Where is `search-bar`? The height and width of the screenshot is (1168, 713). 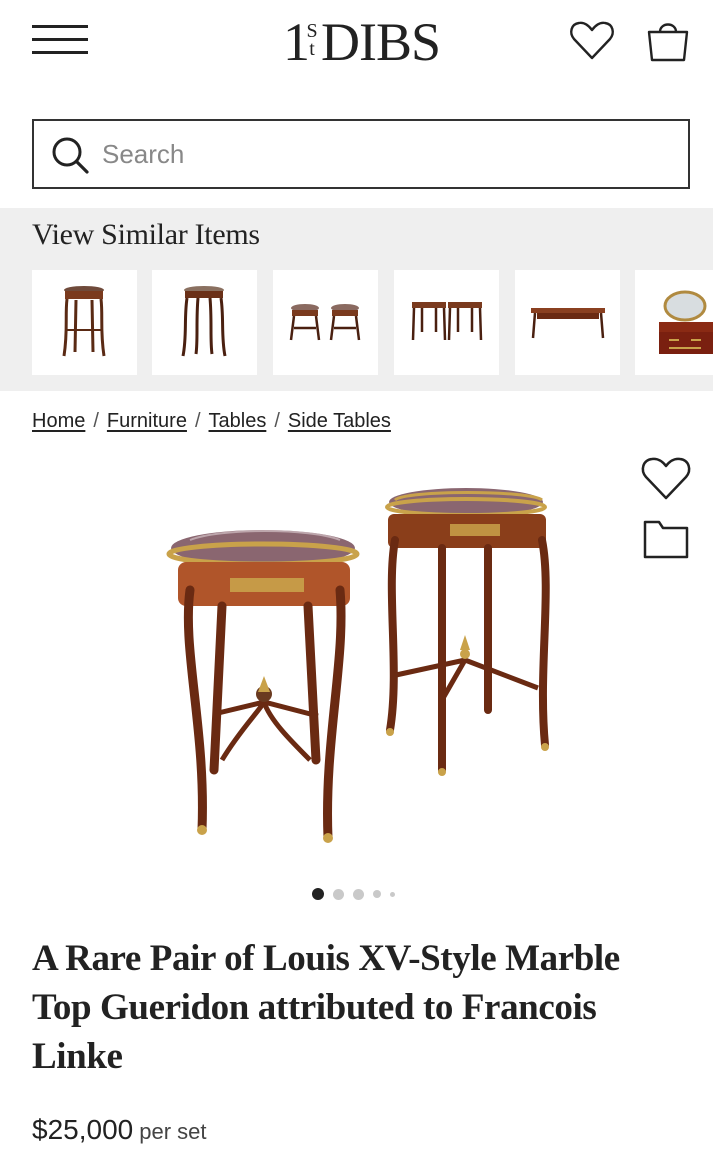
search-bar is located at coordinates (361, 154).